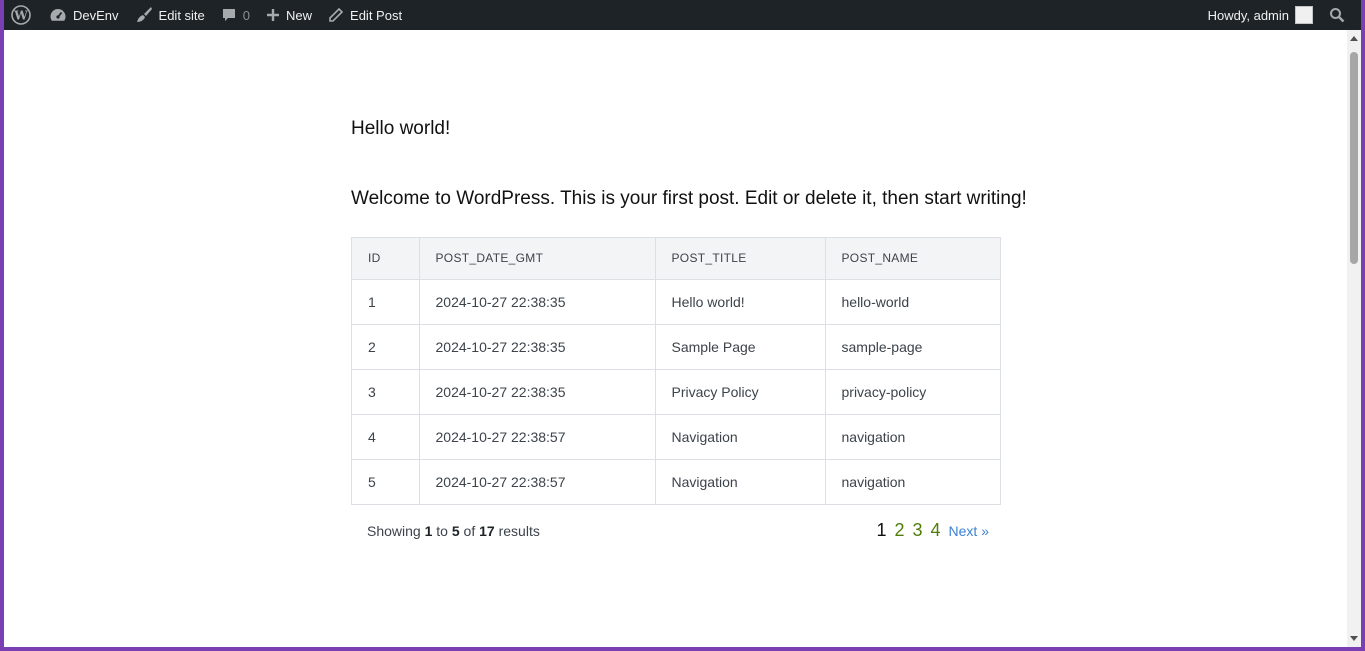 The image size is (1365, 651). I want to click on avatar, so click(1304, 15).